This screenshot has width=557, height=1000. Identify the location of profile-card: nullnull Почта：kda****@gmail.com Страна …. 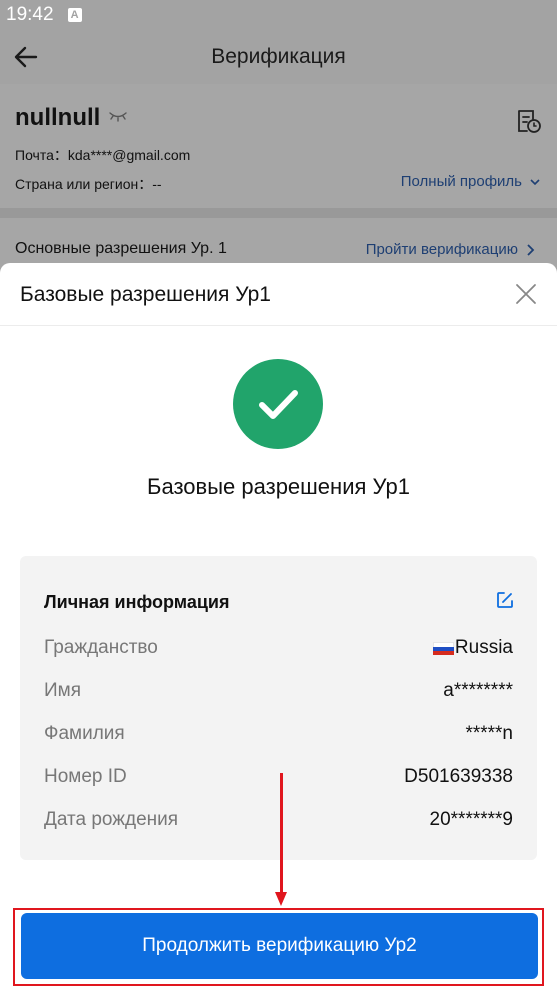
(278, 146).